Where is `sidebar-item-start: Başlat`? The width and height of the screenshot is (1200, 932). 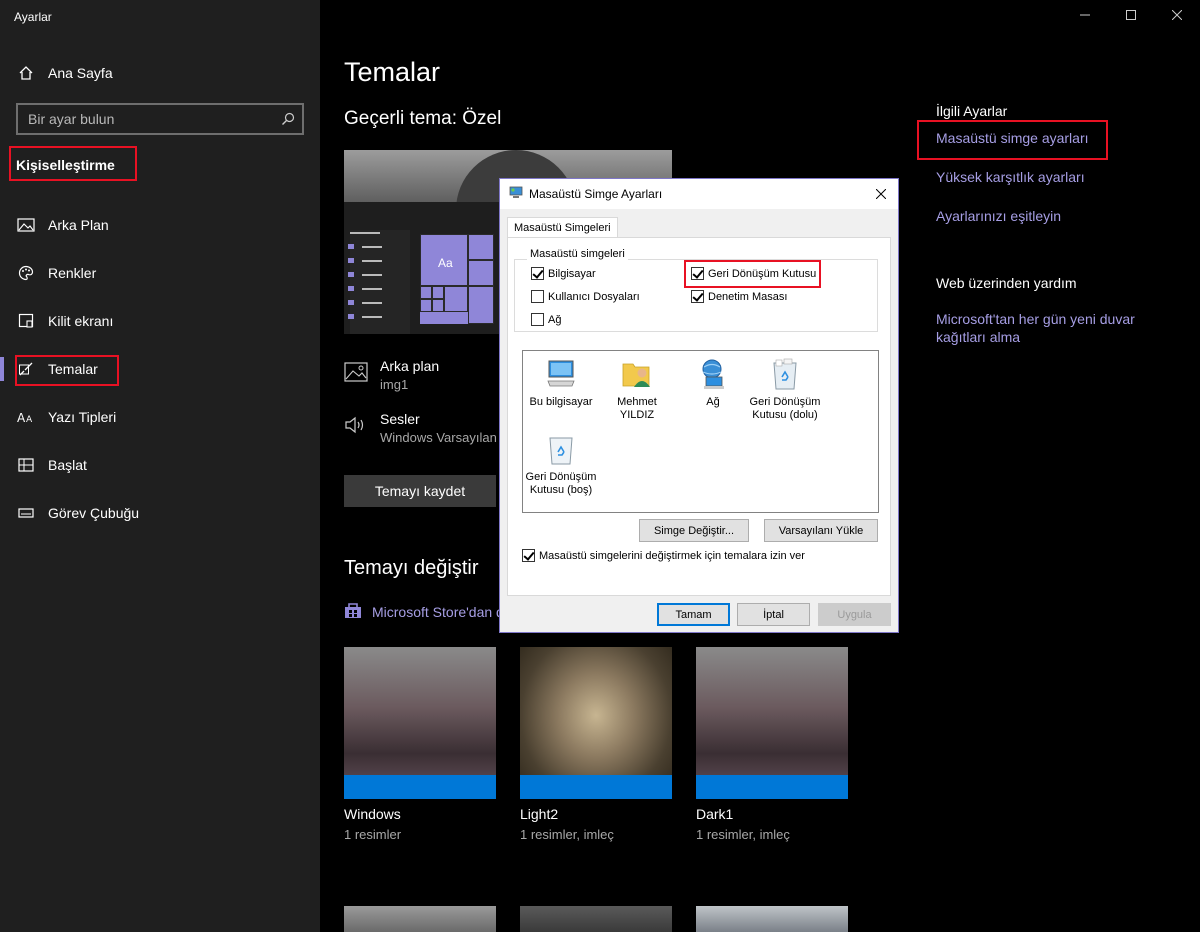
sidebar-item-start: Başlat is located at coordinates (160, 465).